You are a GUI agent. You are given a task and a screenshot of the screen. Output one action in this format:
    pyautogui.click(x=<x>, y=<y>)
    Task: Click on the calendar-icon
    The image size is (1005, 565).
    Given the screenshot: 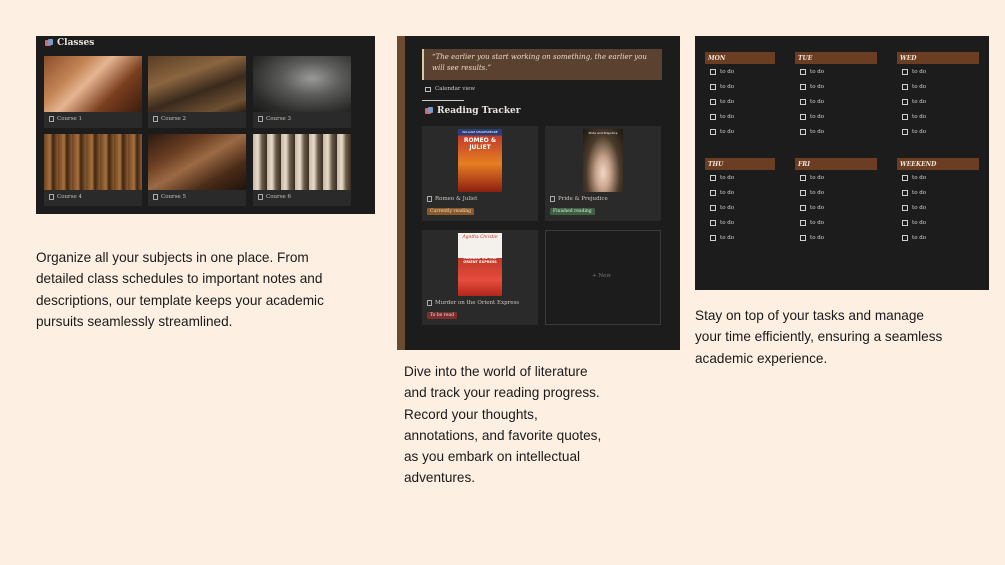 What is the action you would take?
    pyautogui.click(x=428, y=89)
    